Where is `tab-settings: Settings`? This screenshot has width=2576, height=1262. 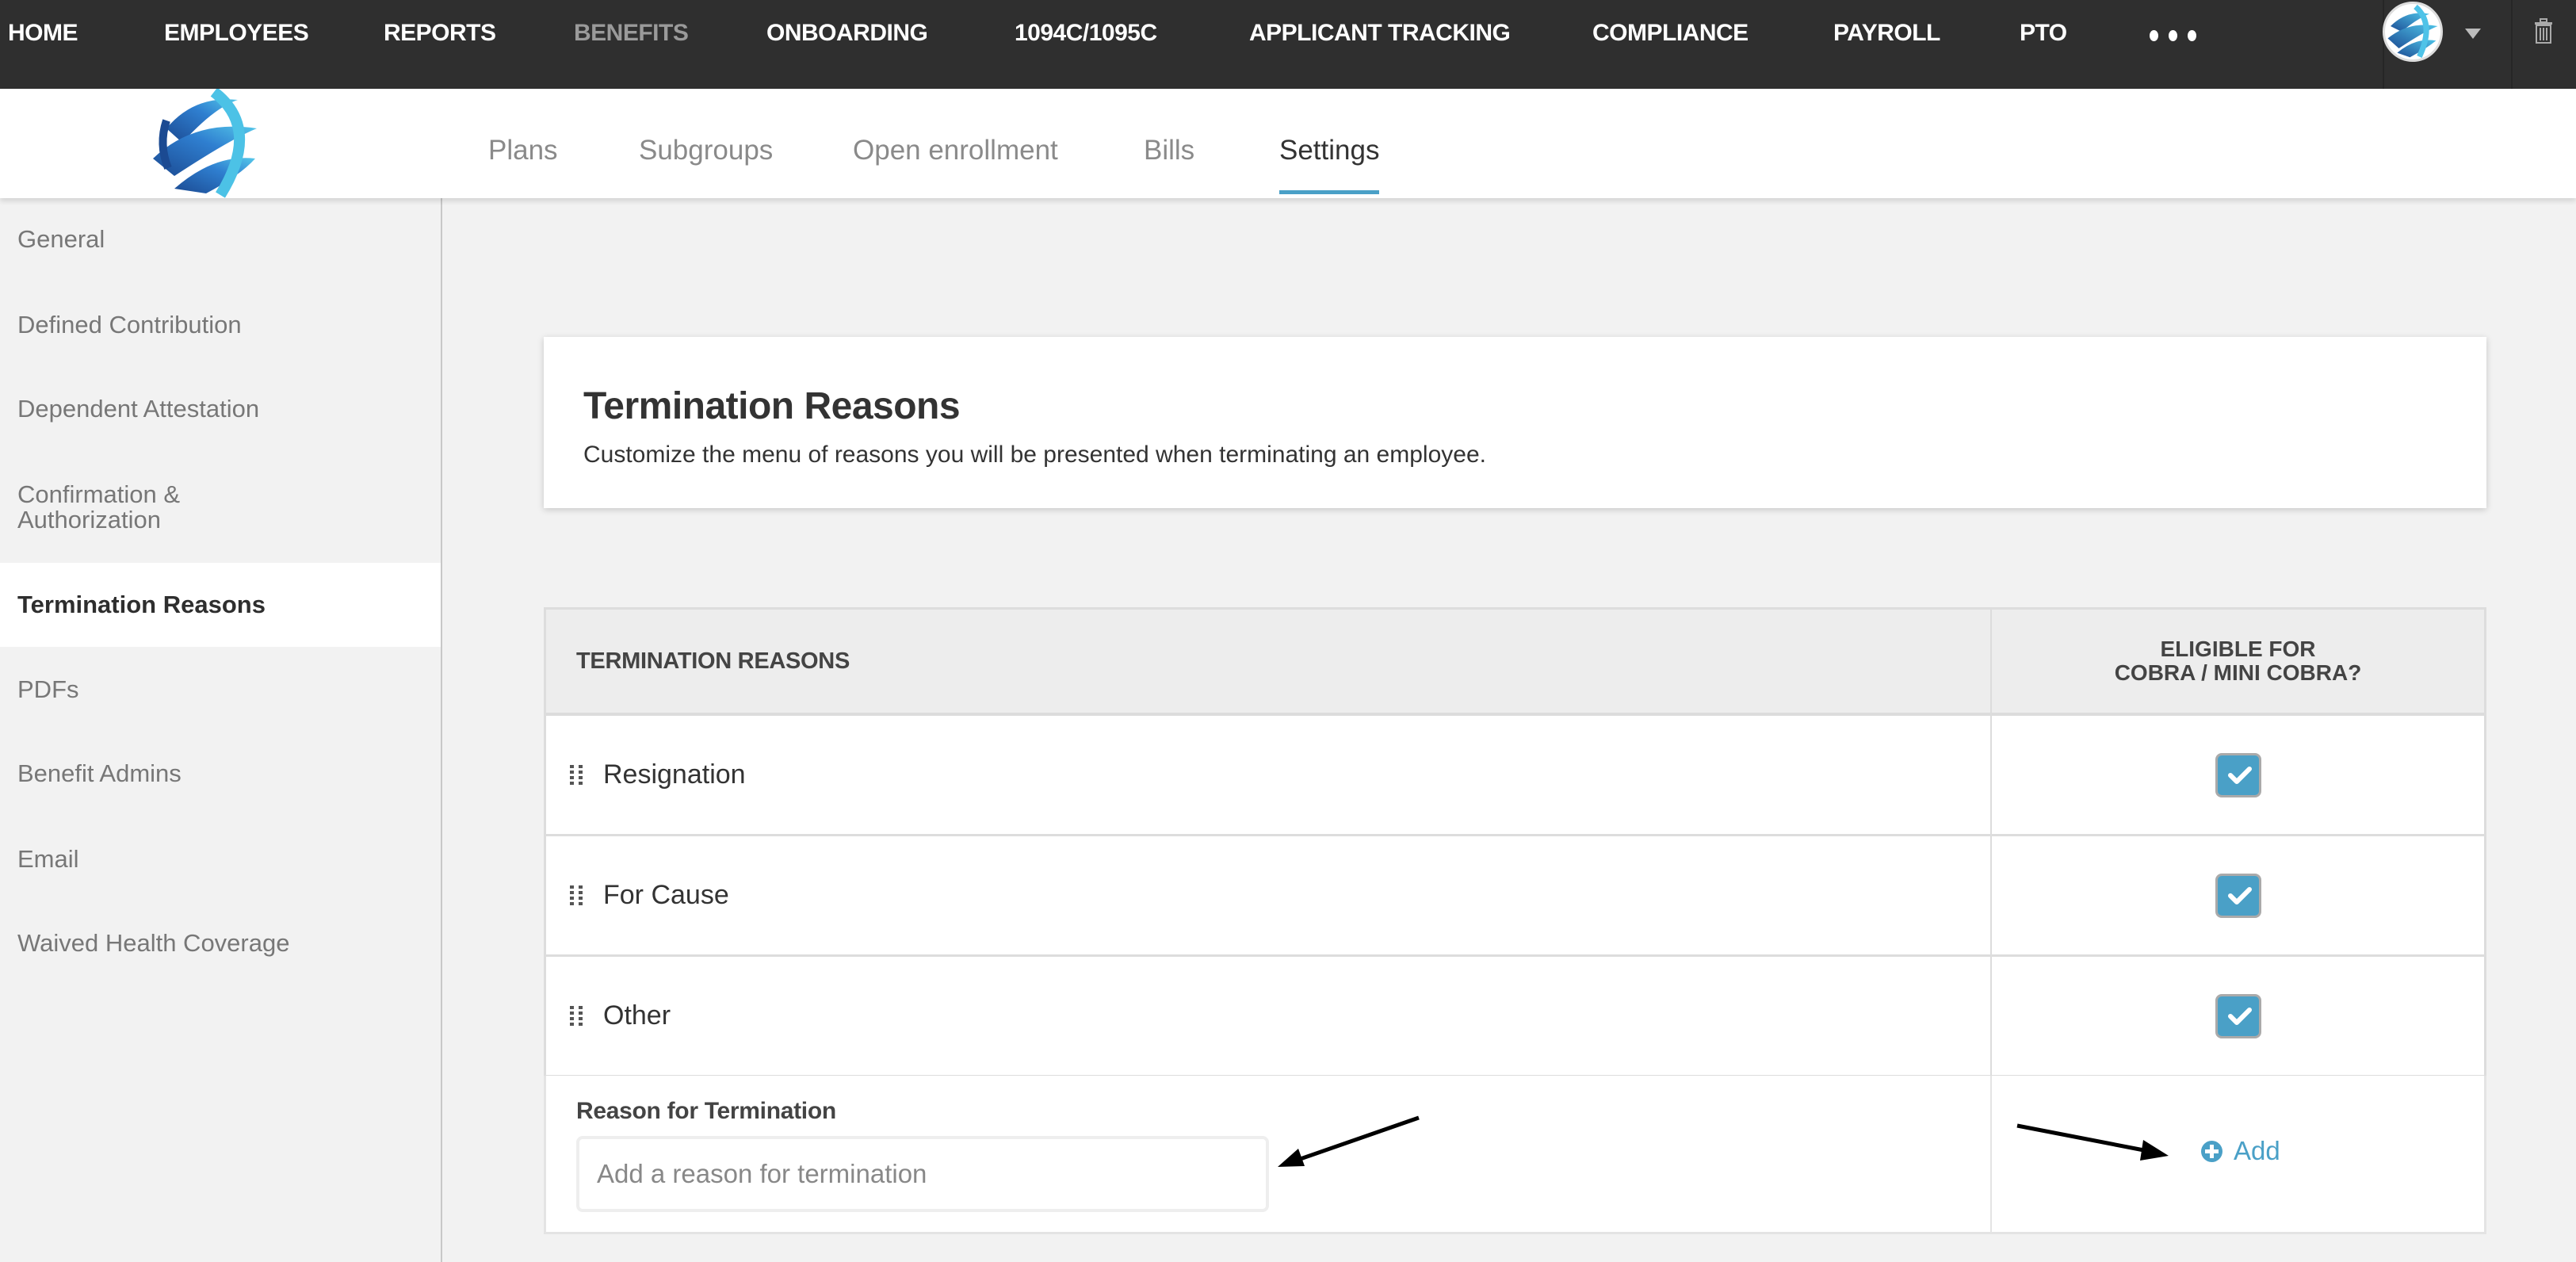
tab-settings: Settings is located at coordinates (1329, 164).